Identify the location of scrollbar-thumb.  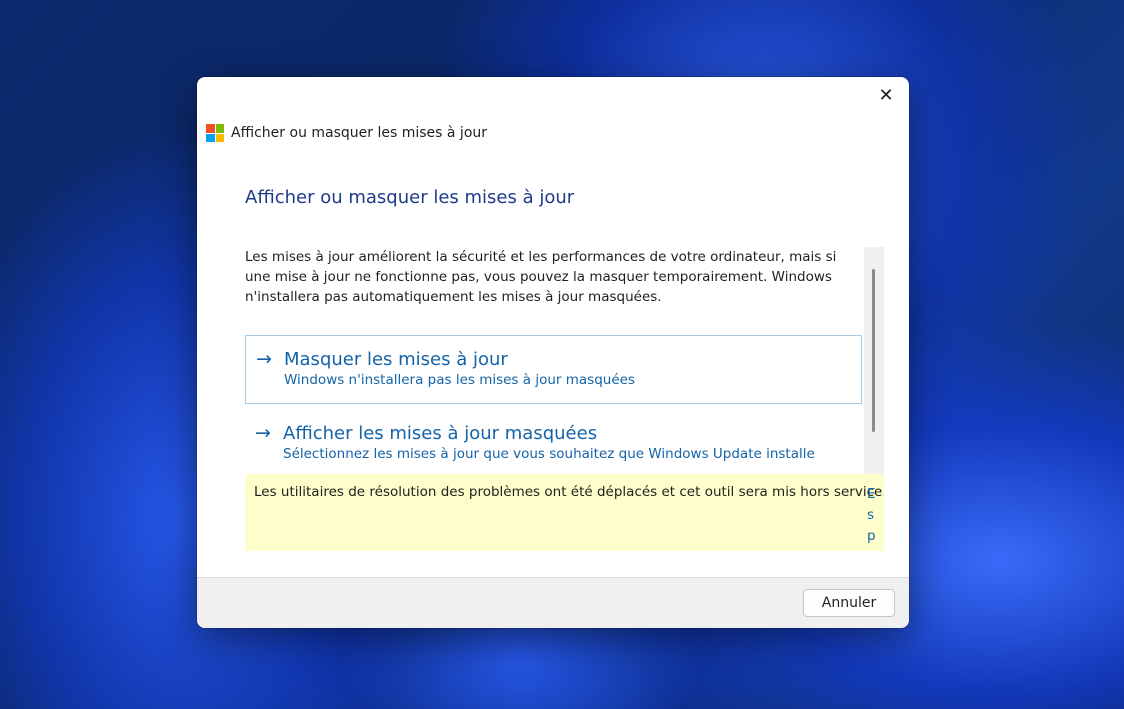
(873, 350).